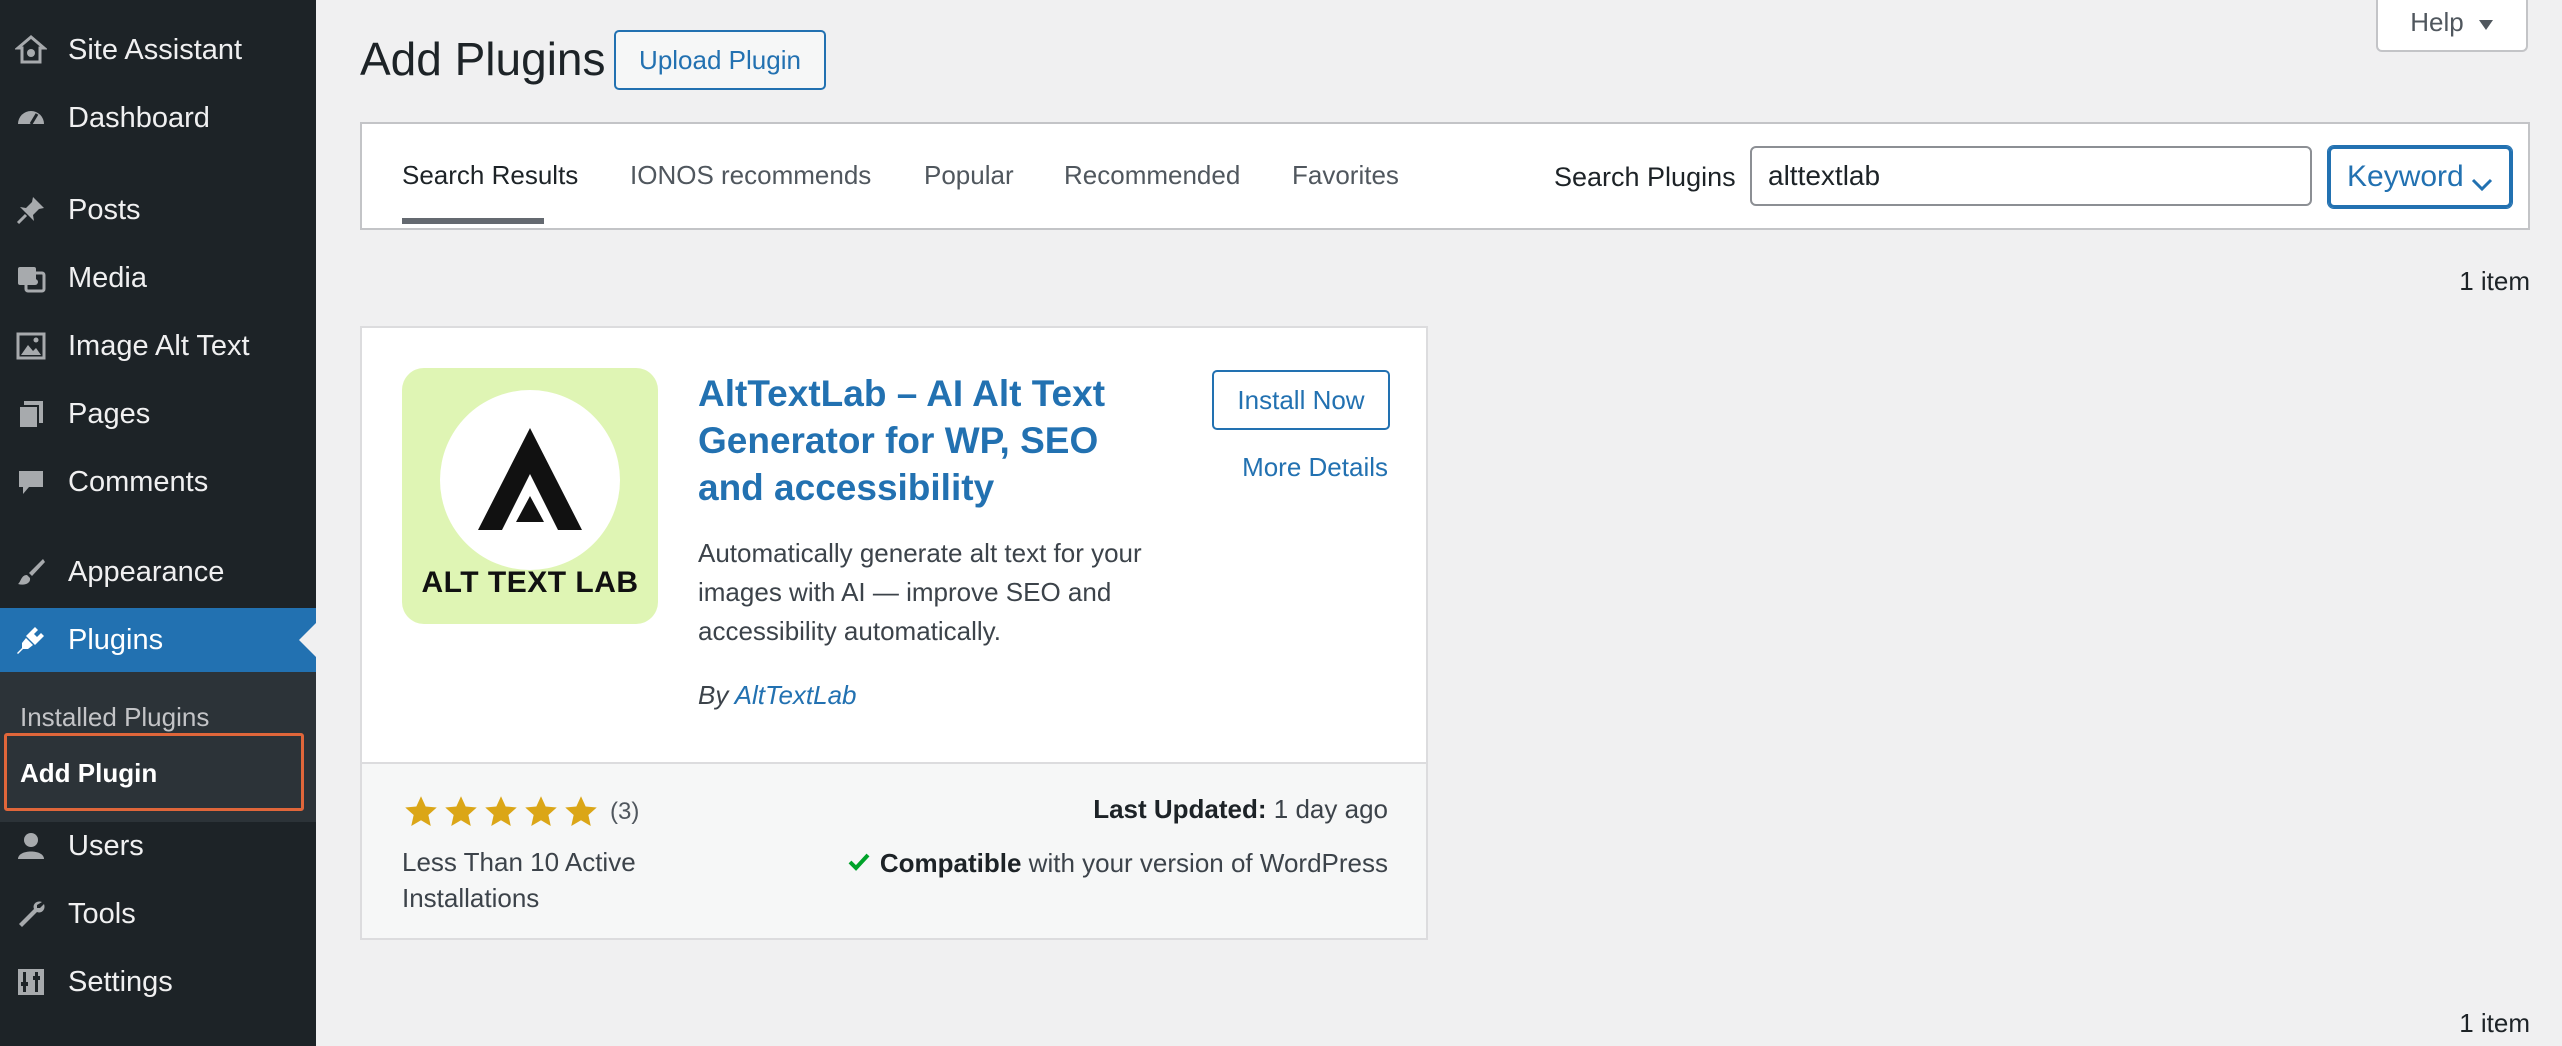  Describe the element at coordinates (2482, 184) in the screenshot. I see `chevron-down-icon` at that location.